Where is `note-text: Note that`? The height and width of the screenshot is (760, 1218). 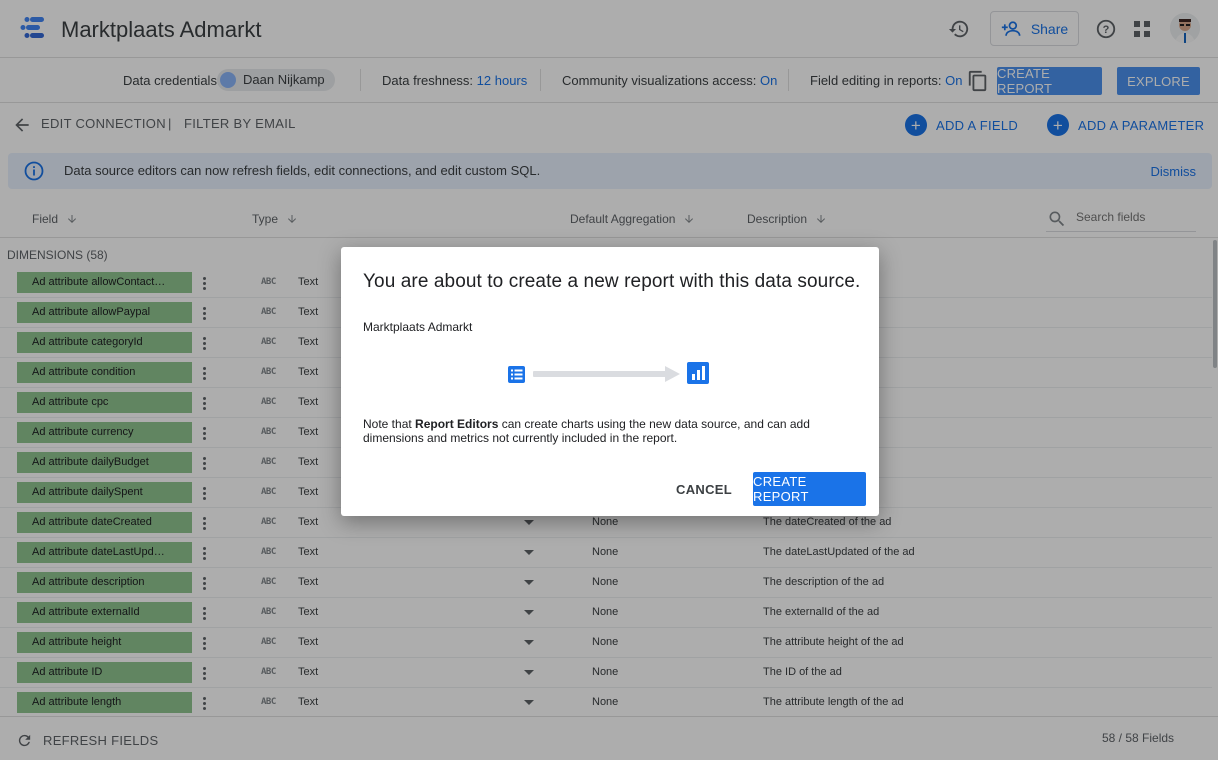
note-text: Note that is located at coordinates (389, 424).